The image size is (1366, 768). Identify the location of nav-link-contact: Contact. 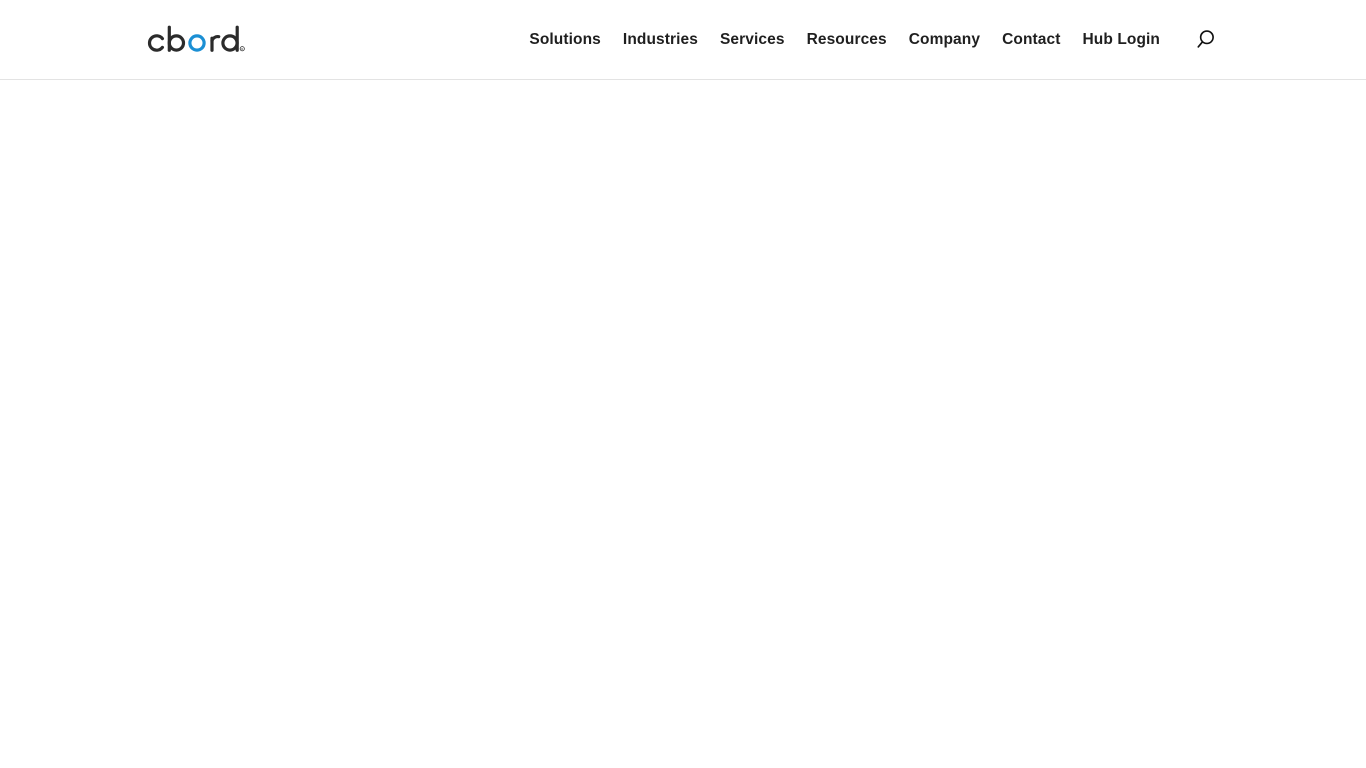
(1031, 40).